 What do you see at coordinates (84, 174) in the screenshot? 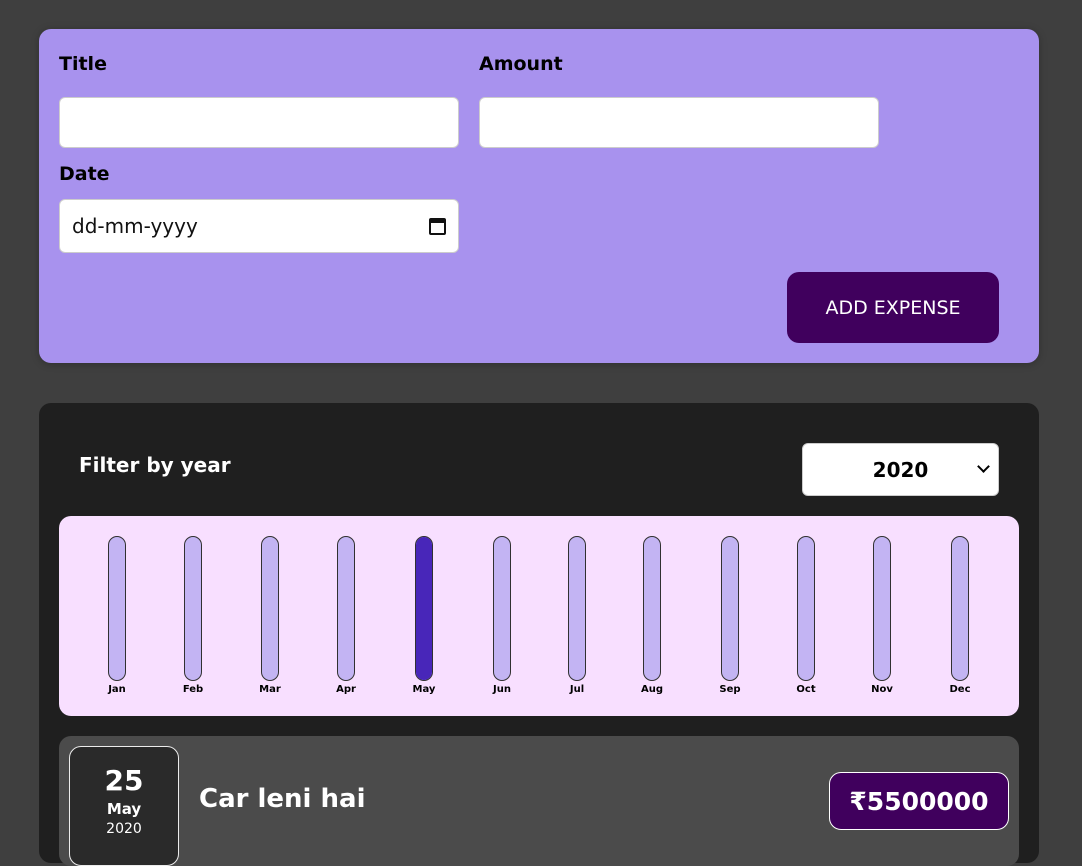
I see `date-label: Date` at bounding box center [84, 174].